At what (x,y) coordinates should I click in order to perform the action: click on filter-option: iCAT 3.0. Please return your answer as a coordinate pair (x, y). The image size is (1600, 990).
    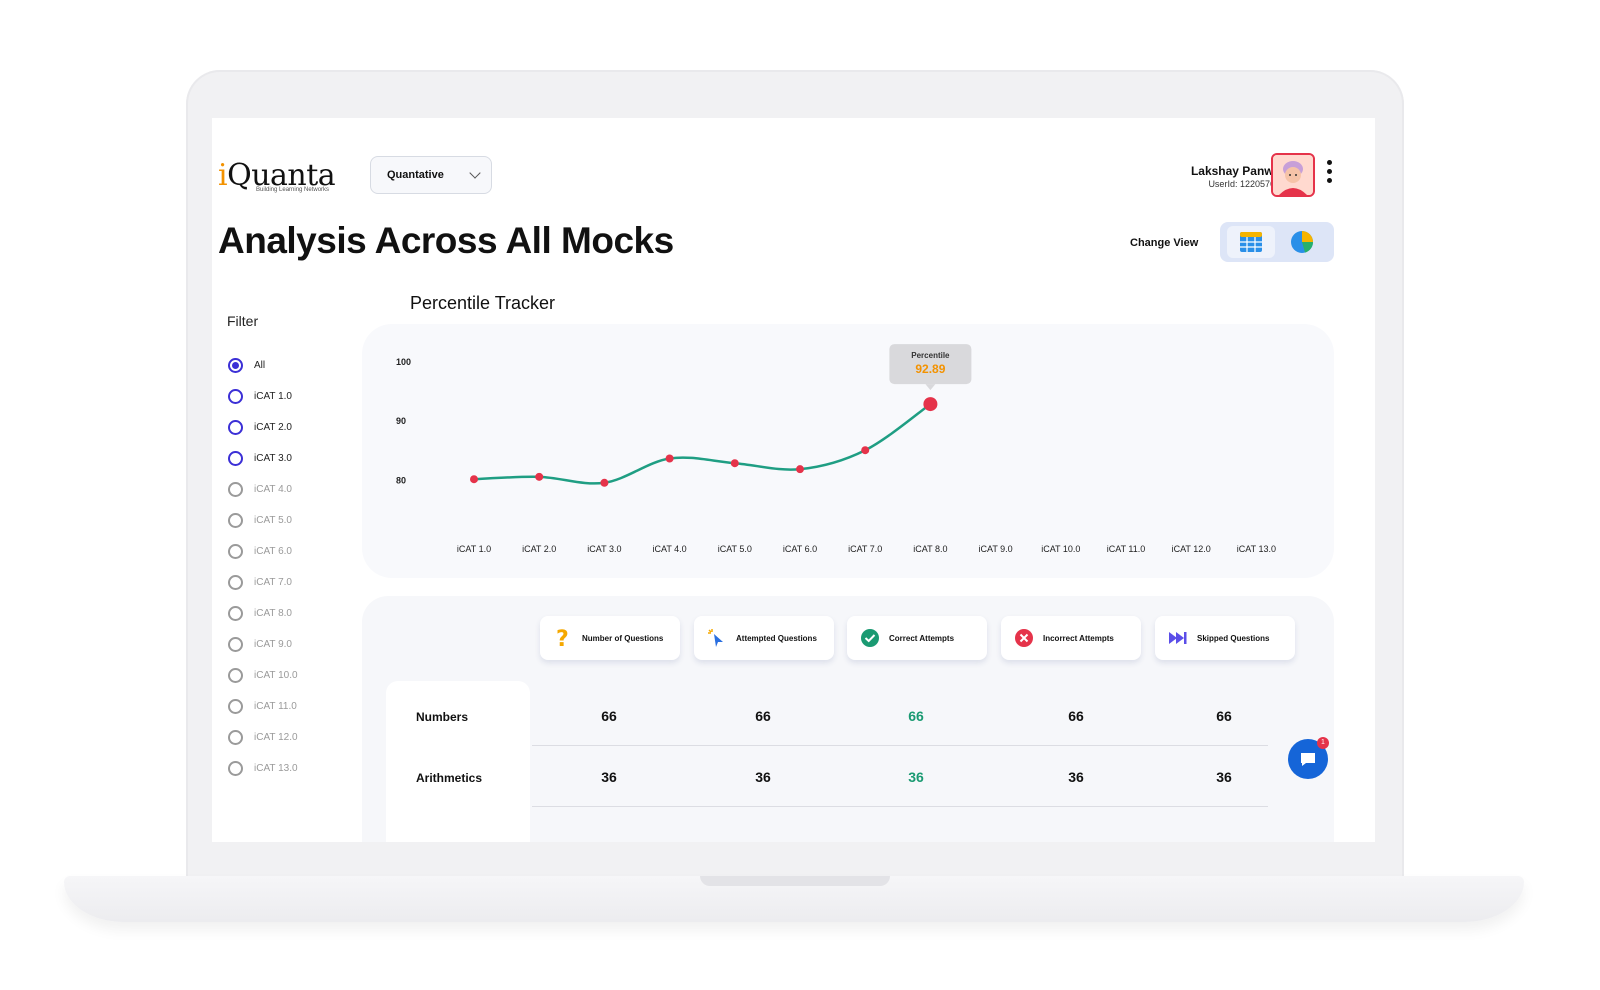
    Looking at the image, I should click on (263, 458).